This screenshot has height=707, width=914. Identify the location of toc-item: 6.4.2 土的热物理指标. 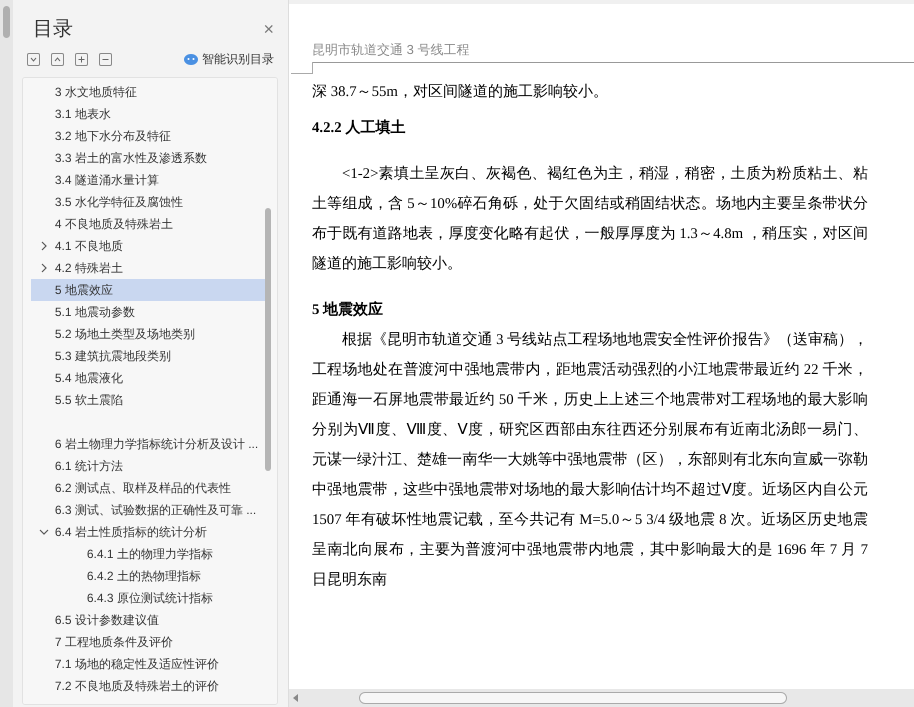
(147, 576).